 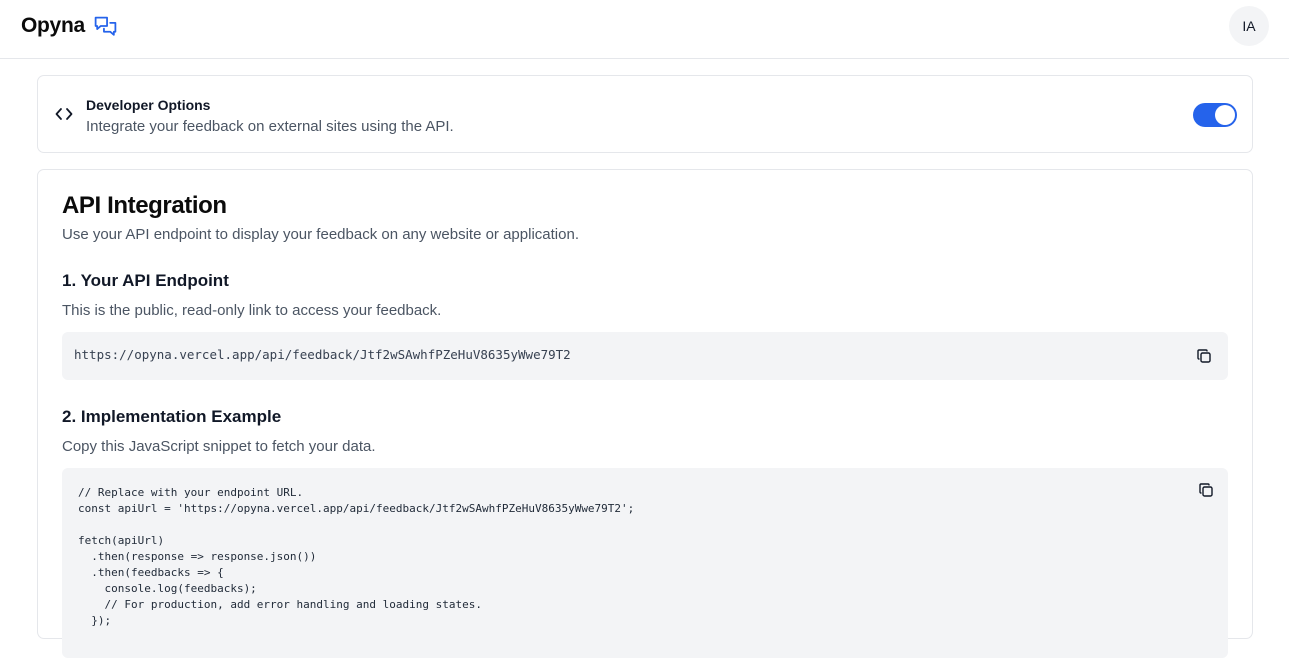 I want to click on avatar-initials: IA, so click(x=1249, y=26).